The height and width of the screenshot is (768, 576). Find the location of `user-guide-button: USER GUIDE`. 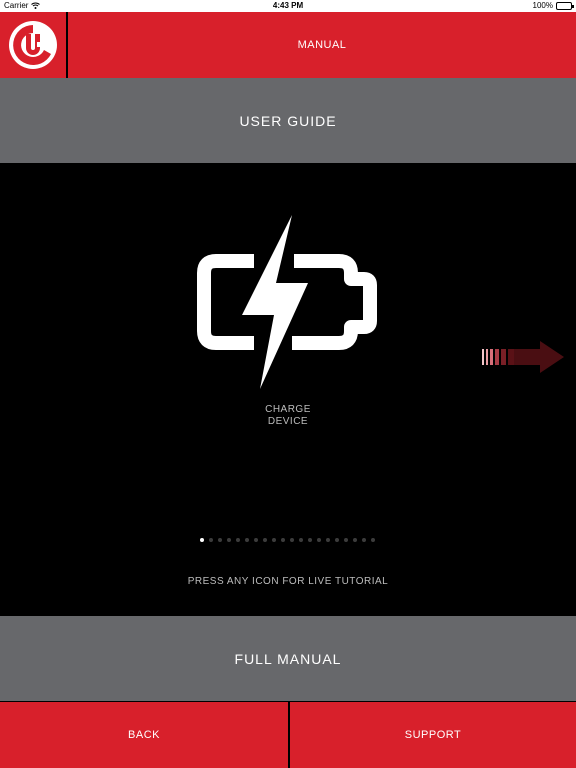

user-guide-button: USER GUIDE is located at coordinates (288, 120).